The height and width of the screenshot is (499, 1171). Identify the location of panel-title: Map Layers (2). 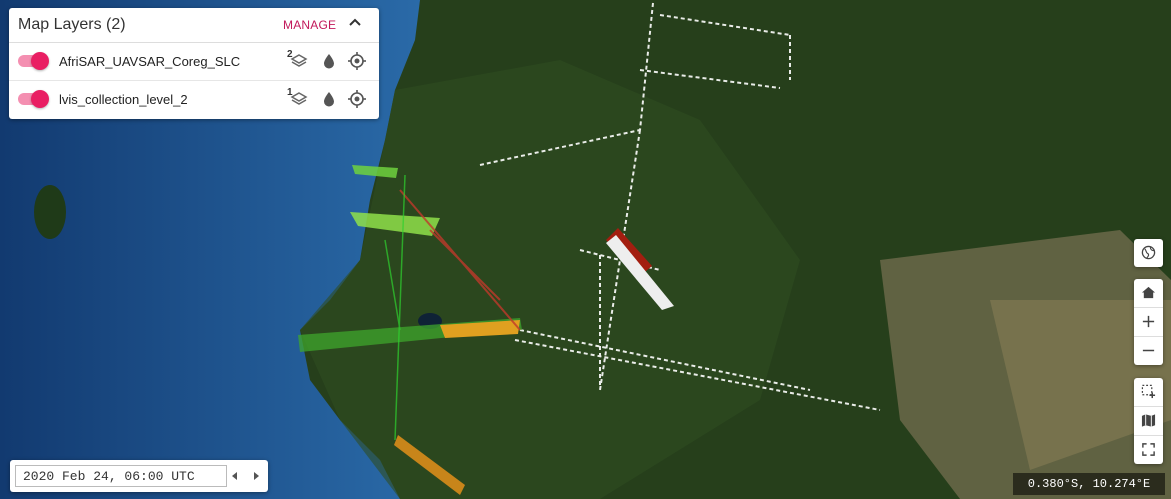
(72, 24).